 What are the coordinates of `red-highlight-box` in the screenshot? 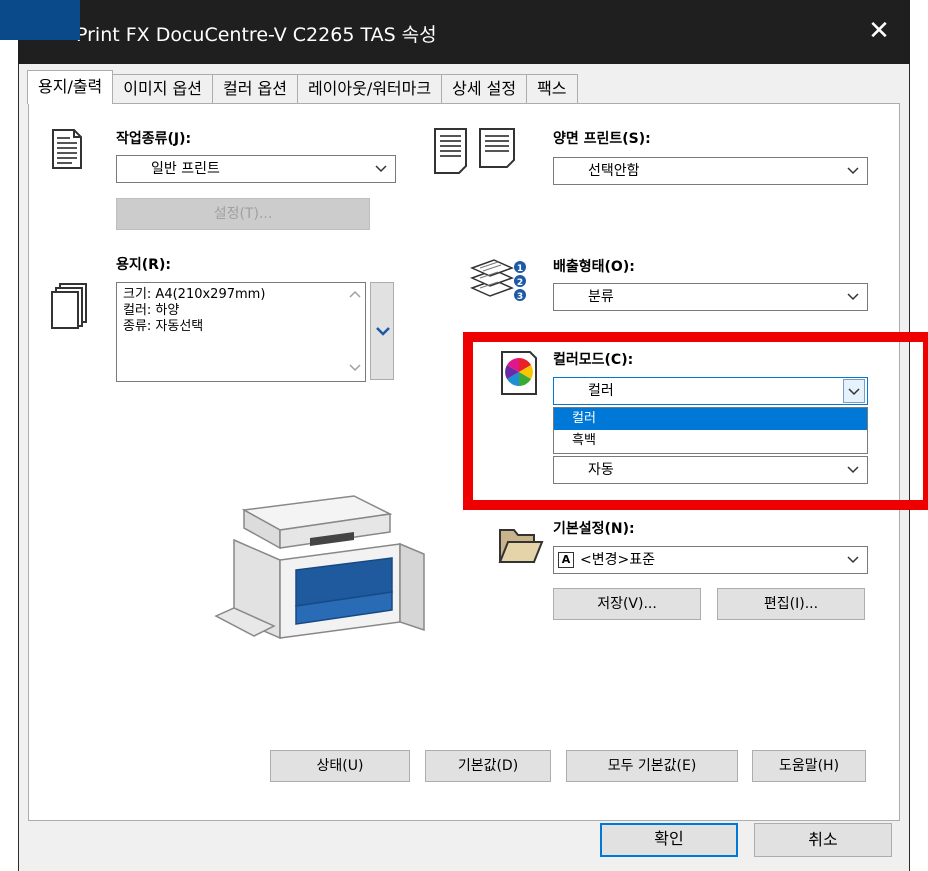 It's located at (695, 421).